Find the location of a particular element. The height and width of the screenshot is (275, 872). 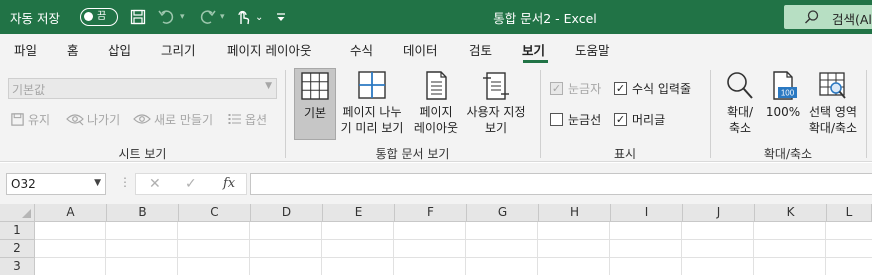

headings-label: 머리글 is located at coordinates (649, 120).